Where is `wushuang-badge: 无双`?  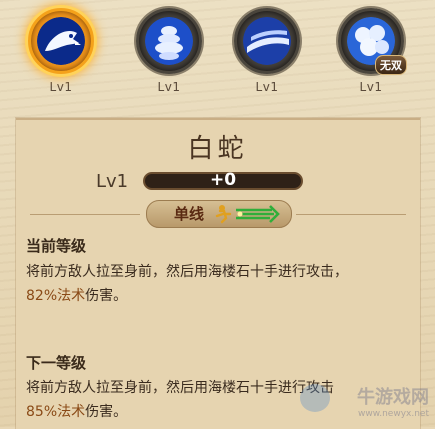
wushuang-badge: 无双 is located at coordinates (391, 65).